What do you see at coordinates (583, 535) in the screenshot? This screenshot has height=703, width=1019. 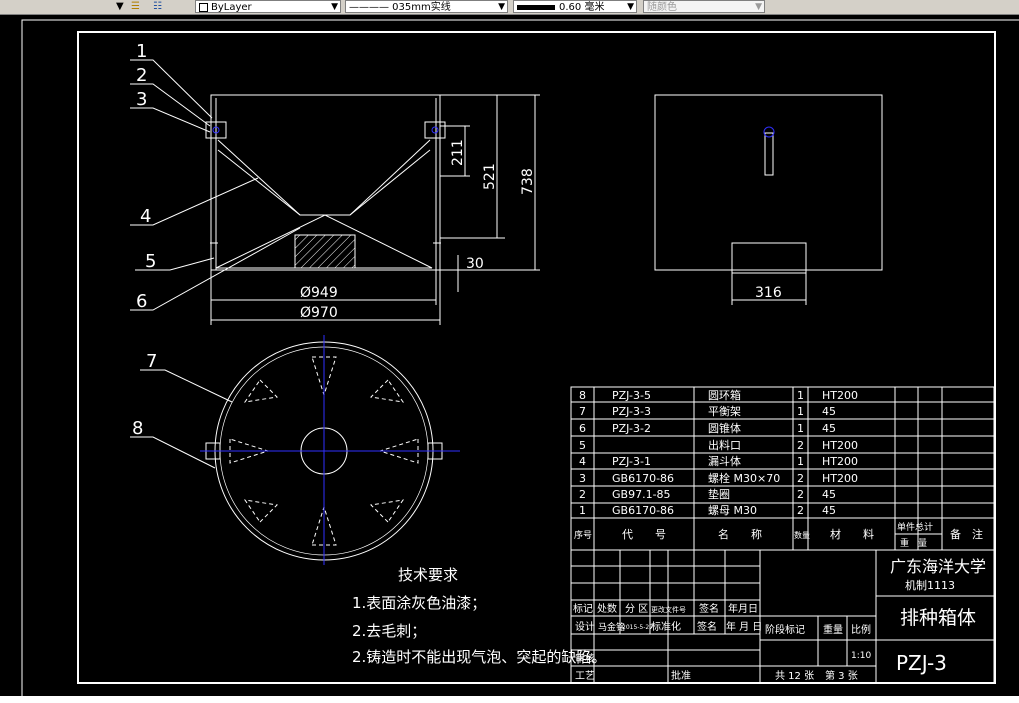 I see `header-no: 序号` at bounding box center [583, 535].